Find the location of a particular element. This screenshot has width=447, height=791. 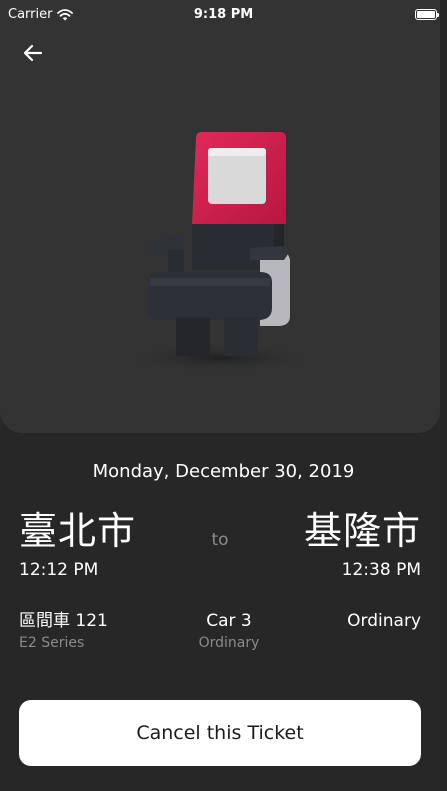

ticket-class-info: Ordinary is located at coordinates (384, 621).